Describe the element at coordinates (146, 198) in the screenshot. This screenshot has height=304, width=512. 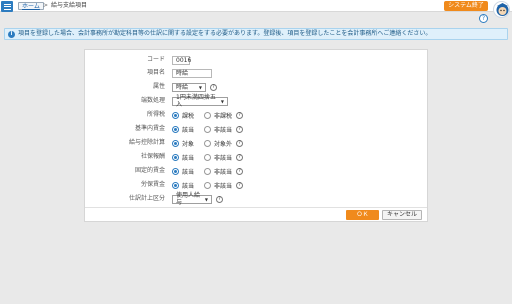
I see `journal-category-label: 仕訳計上区分` at that location.